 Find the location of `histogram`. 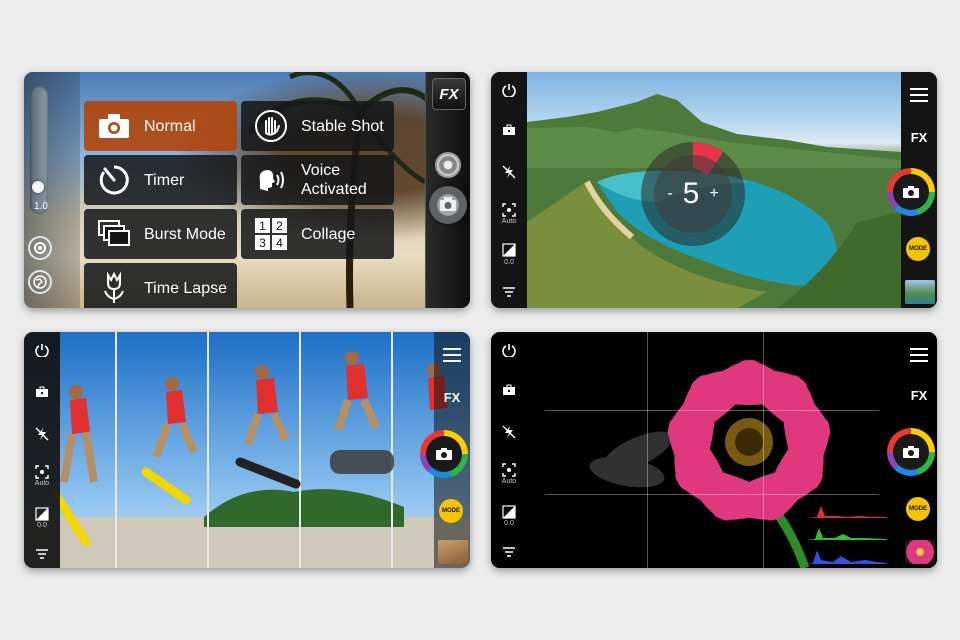

histogram is located at coordinates (847, 535).